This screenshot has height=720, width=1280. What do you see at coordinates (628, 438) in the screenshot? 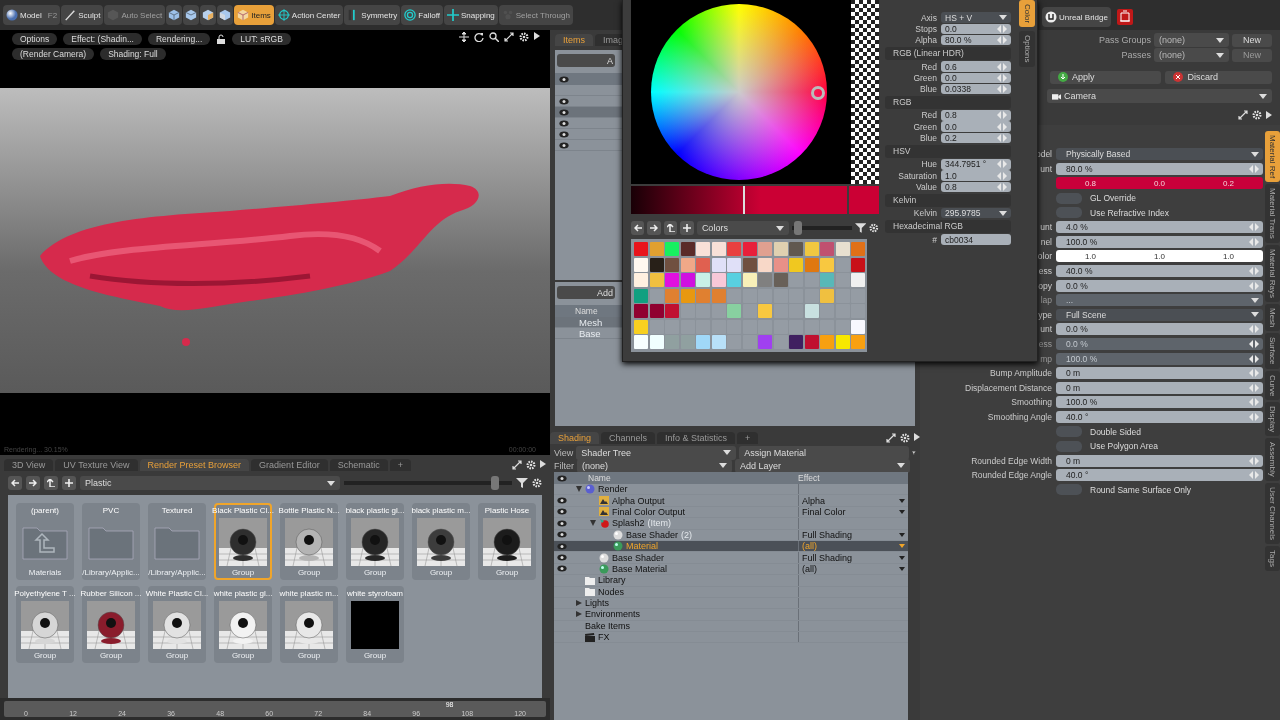
I see `panel-tab: Channels` at bounding box center [628, 438].